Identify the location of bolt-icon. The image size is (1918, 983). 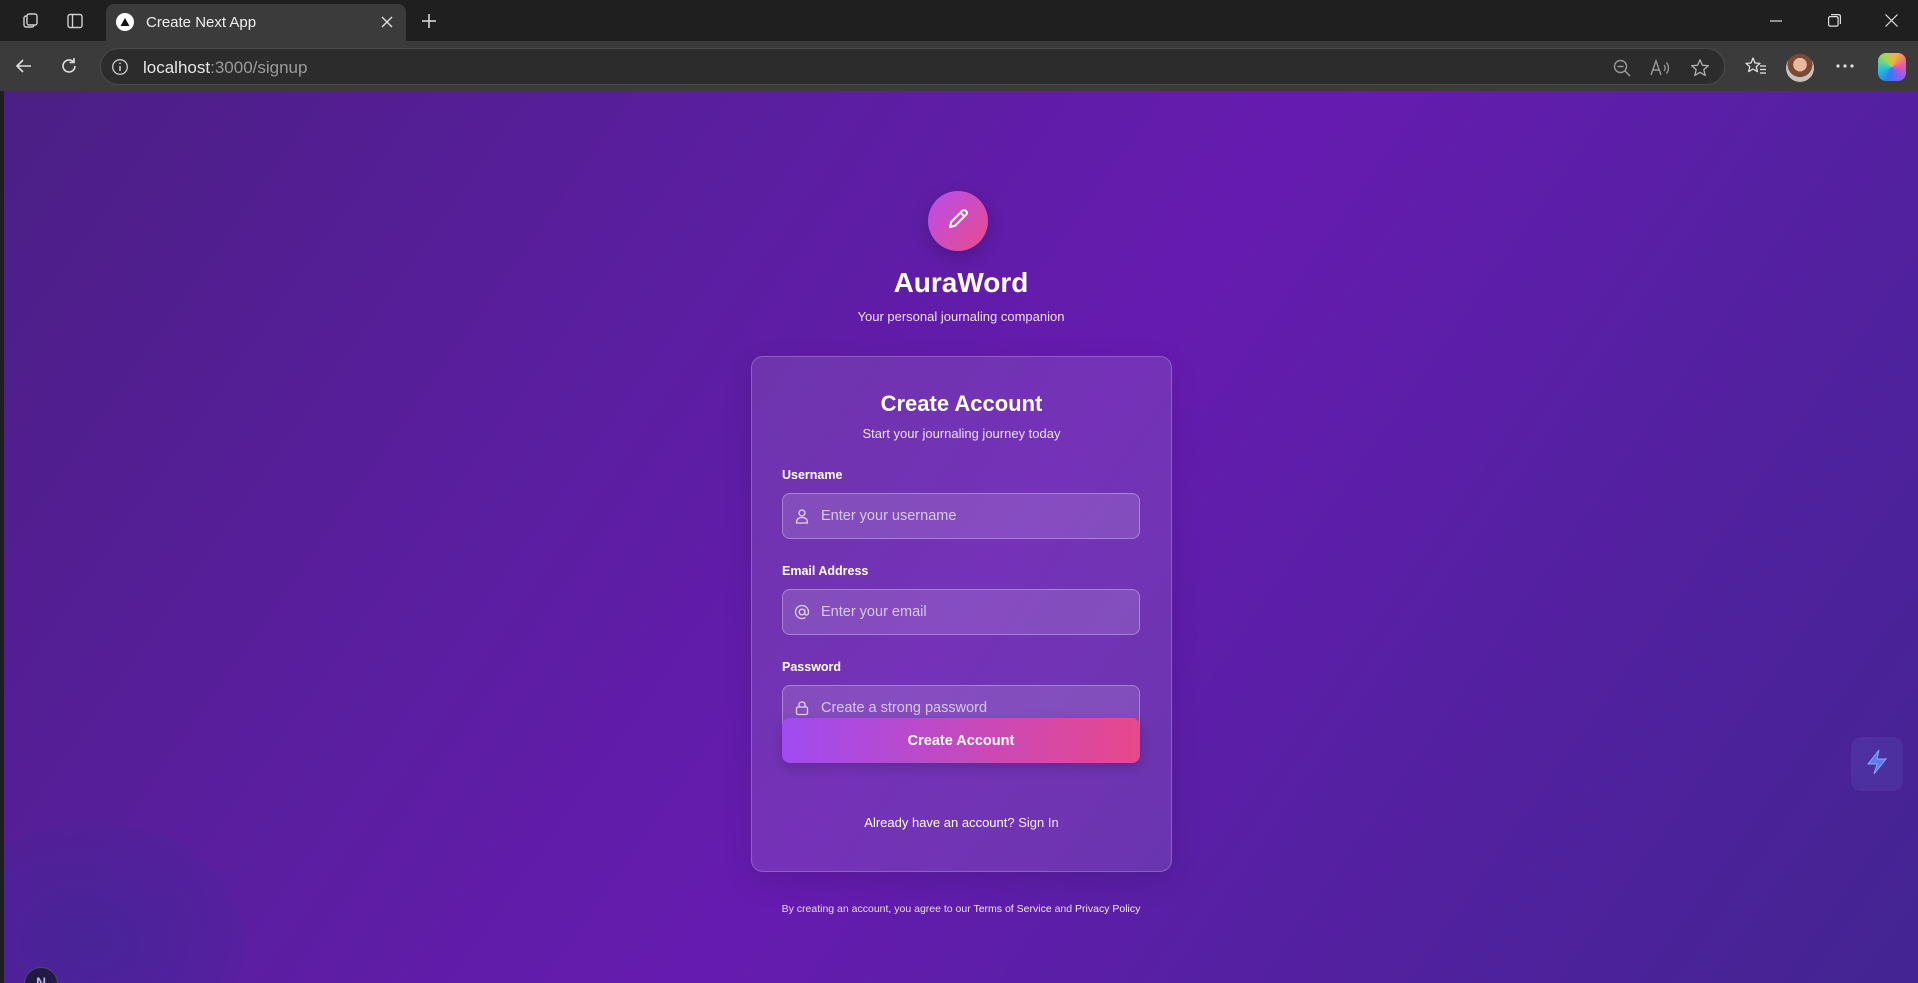
(1877, 764).